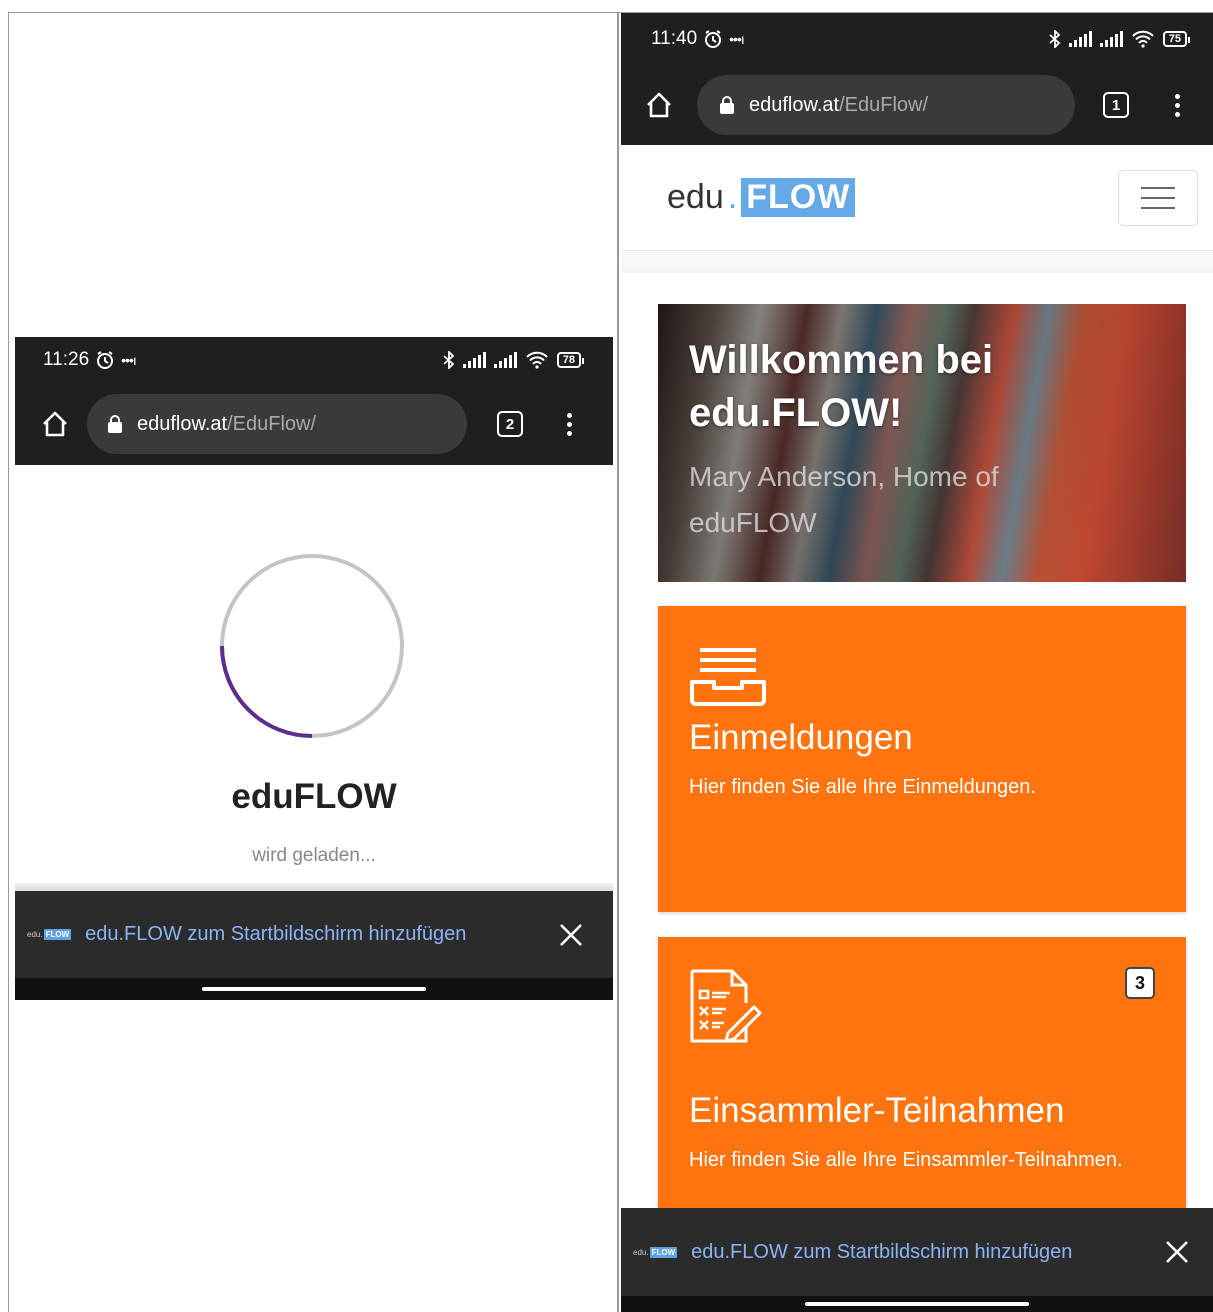 Image resolution: width=1213 pixels, height=1312 pixels. I want to click on browser-toolbar: eduflow.at/EduFlow/ 1, so click(917, 105).